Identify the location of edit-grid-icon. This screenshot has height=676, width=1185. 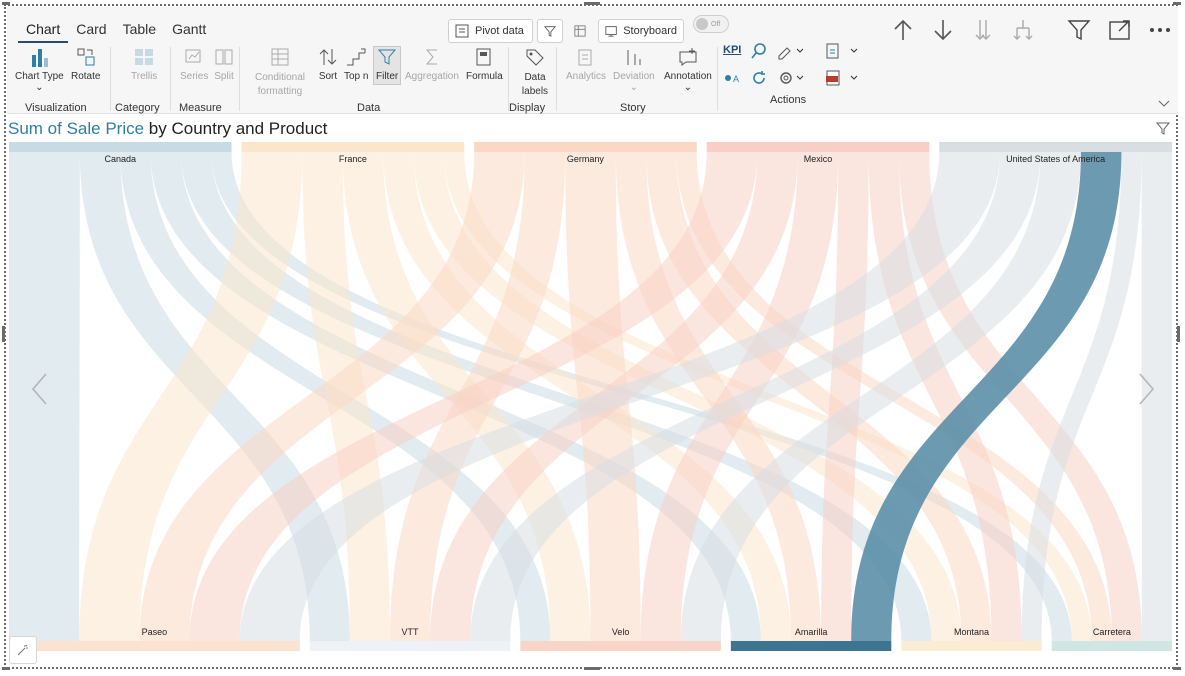
(580, 31).